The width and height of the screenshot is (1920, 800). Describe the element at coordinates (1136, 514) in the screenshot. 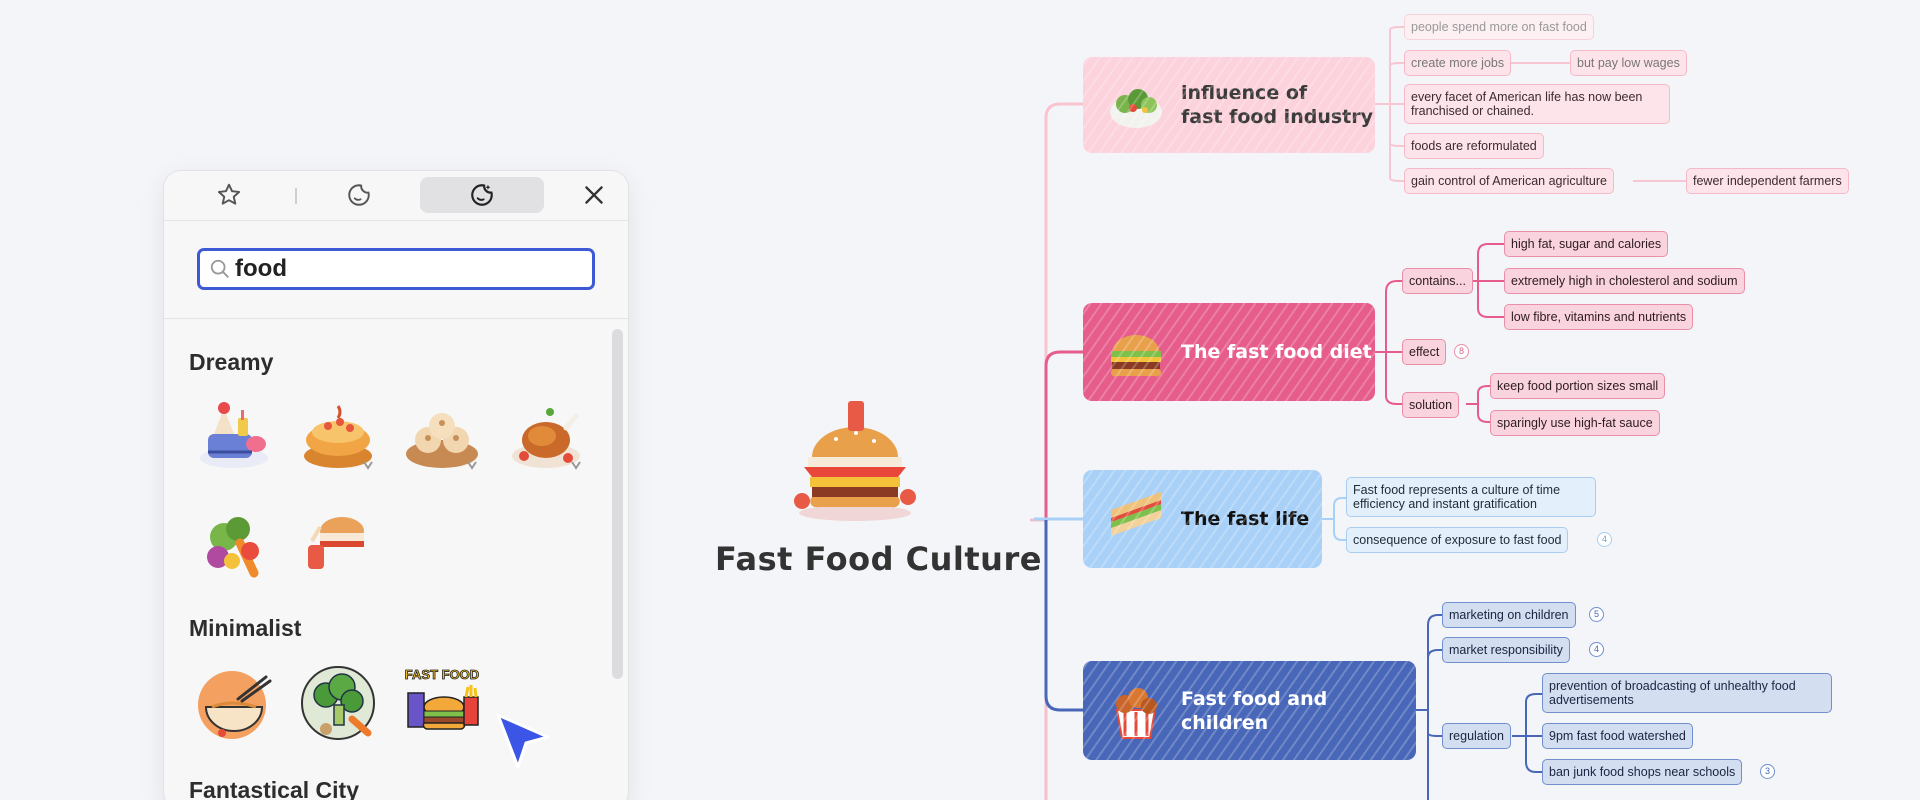

I see `sandwich-image` at that location.